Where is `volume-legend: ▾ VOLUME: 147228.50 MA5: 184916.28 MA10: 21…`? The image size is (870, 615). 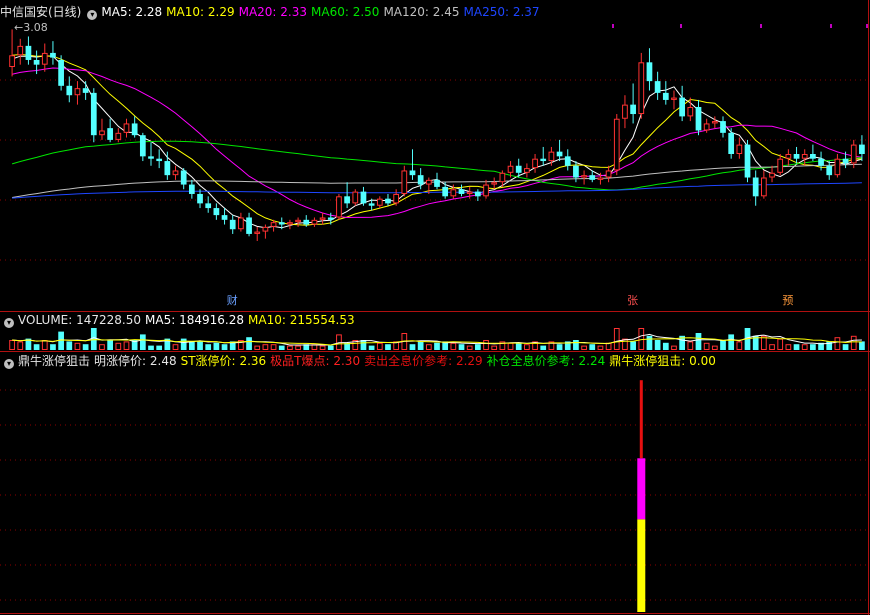 volume-legend: ▾ VOLUME: 147228.50 MA5: 184916.28 MA10: 21… is located at coordinates (179, 320).